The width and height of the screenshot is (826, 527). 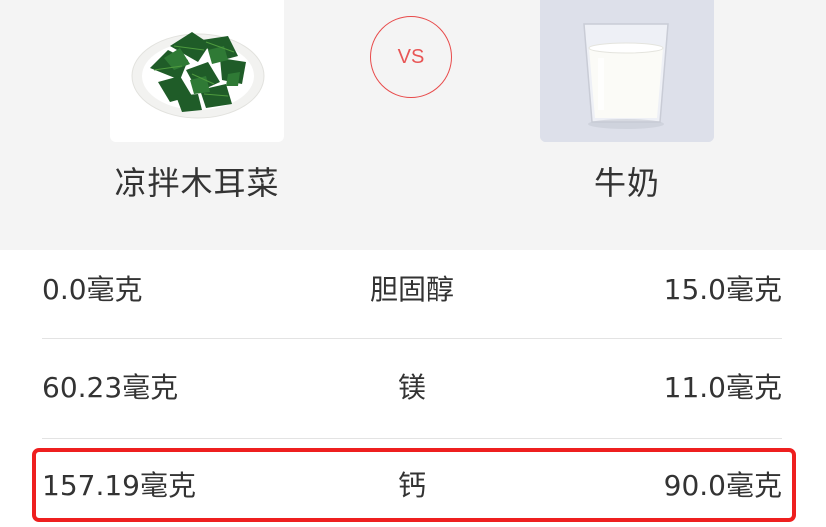 I want to click on greens-on-plate-image, so click(x=198, y=75).